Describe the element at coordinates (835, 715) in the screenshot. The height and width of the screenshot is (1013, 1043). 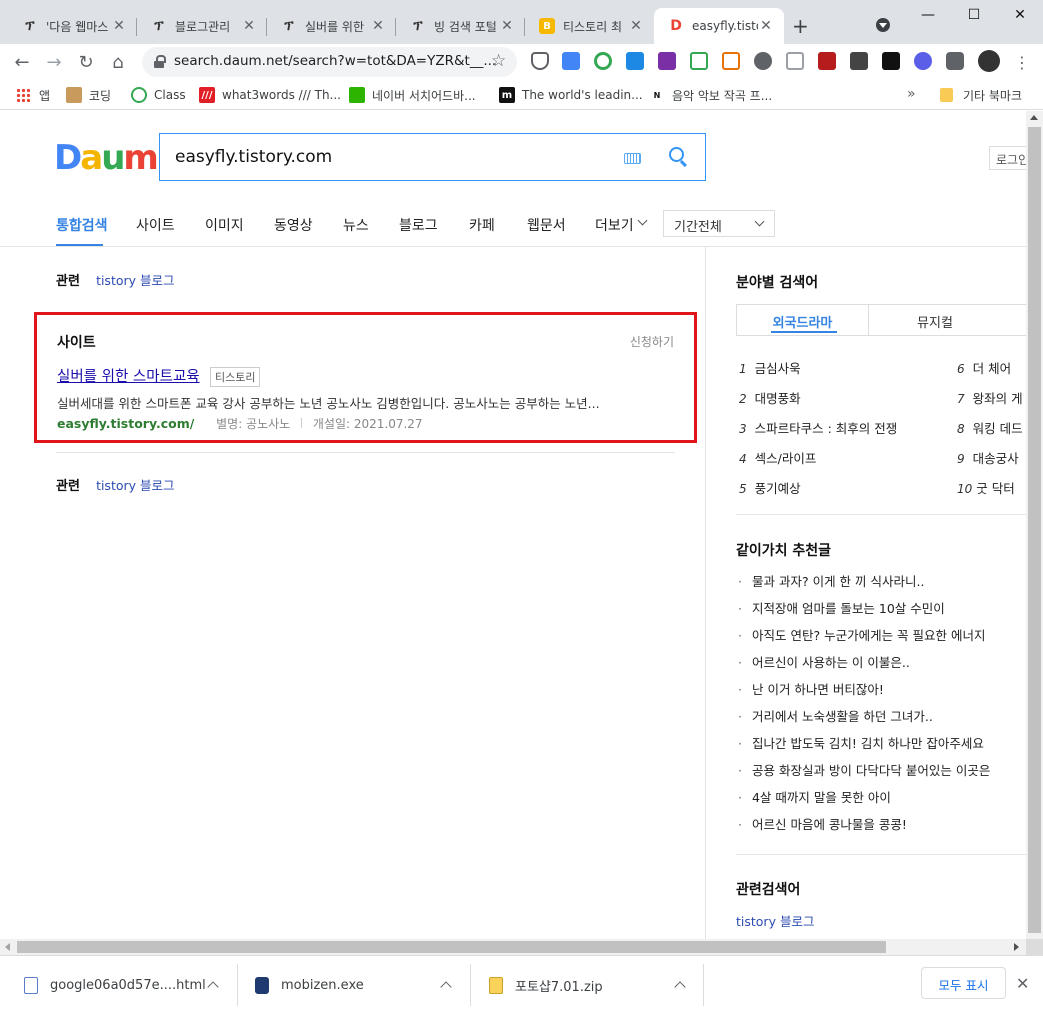
I see `recommend-item: 거리에서 노숙생활을 하던 그녀가..` at that location.